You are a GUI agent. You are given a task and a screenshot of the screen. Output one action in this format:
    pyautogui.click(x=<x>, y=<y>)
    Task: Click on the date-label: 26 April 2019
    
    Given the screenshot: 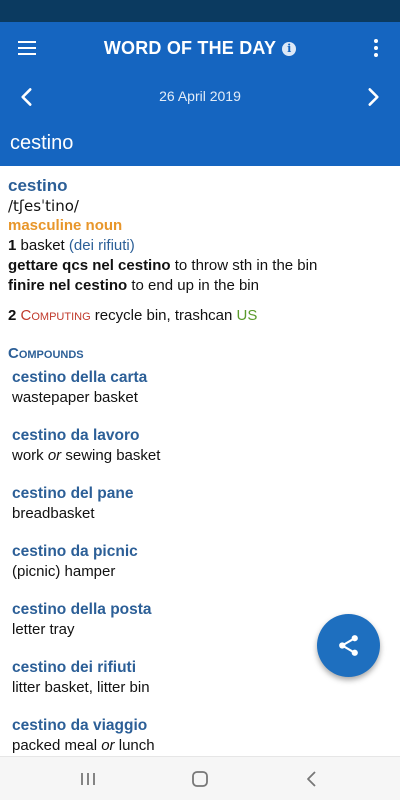 What is the action you would take?
    pyautogui.click(x=200, y=96)
    